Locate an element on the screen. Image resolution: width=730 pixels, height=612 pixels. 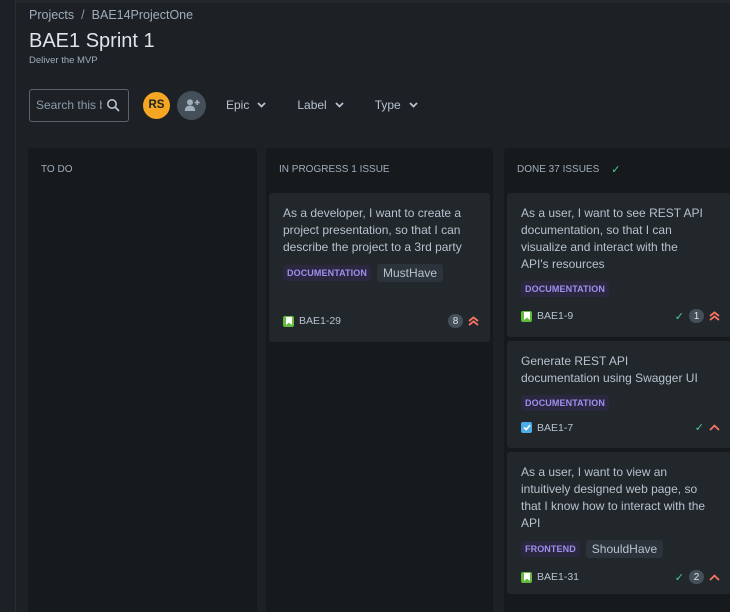
label-filter-label: Label is located at coordinates (312, 105).